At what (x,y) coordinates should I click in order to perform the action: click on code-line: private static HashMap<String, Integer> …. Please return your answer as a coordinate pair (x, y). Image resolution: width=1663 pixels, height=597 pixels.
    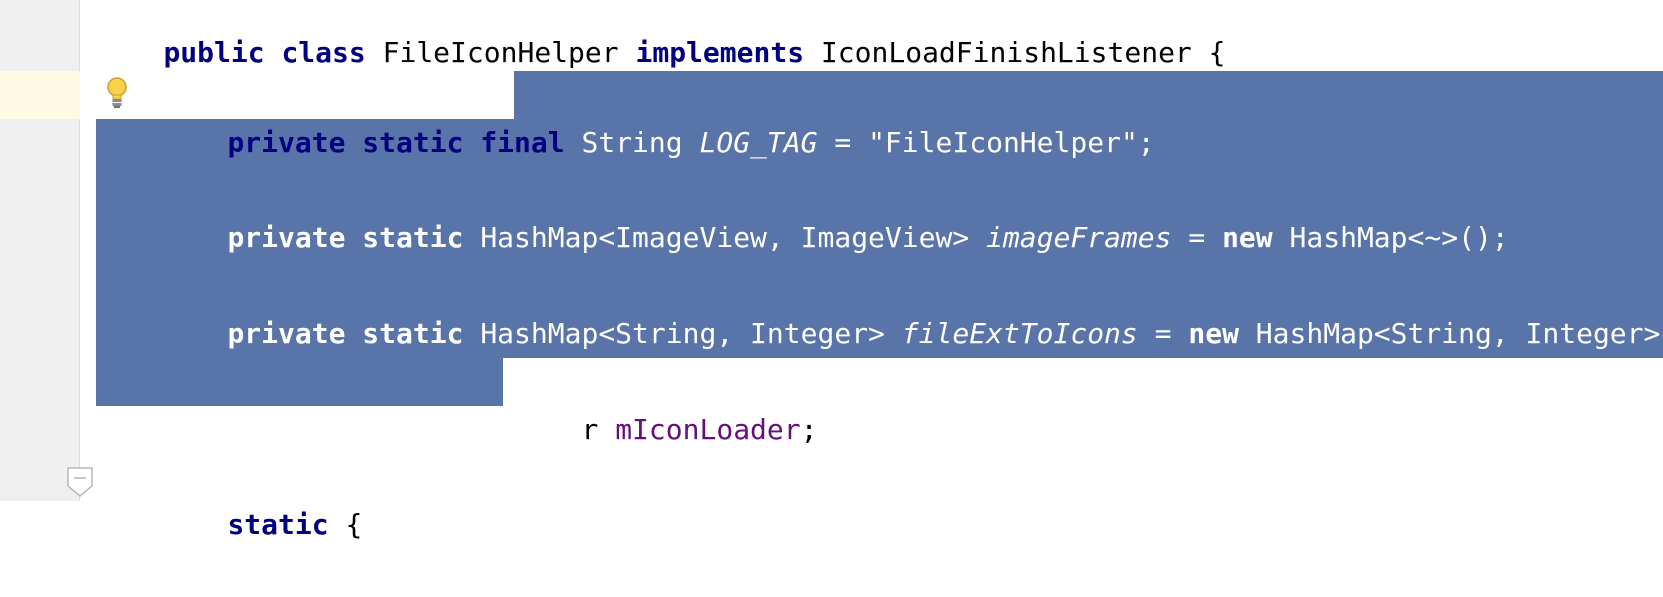
    Looking at the image, I should click on (911, 306).